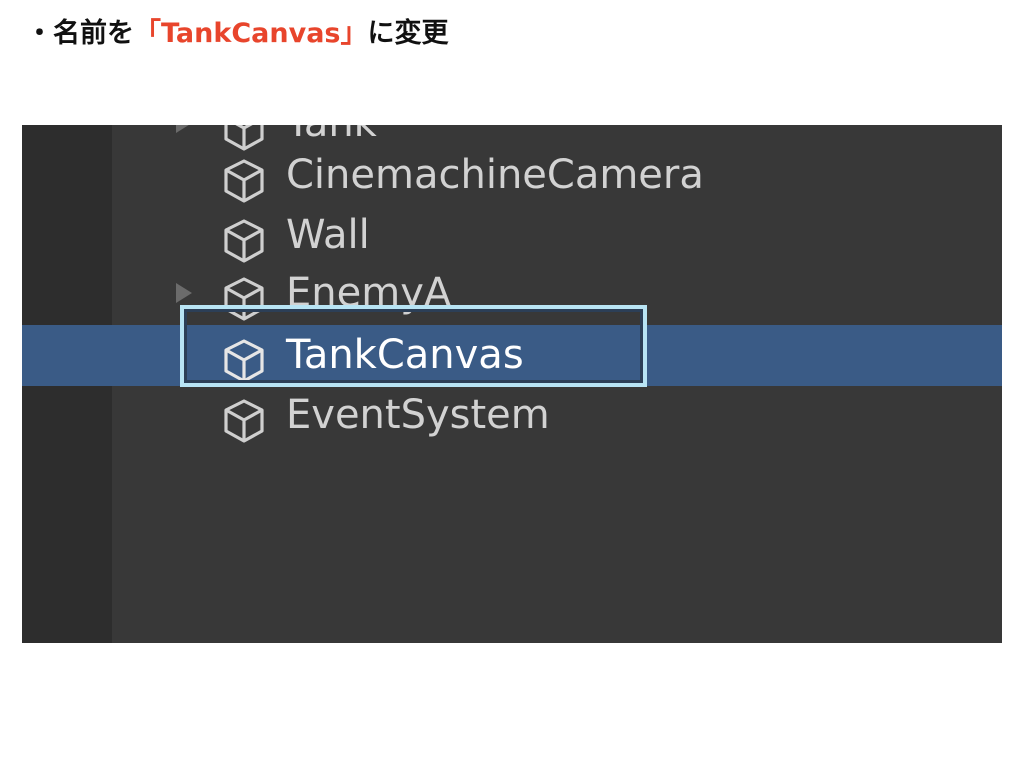  Describe the element at coordinates (369, 293) in the screenshot. I see `hierarchy-item-label: EnemyA` at that location.